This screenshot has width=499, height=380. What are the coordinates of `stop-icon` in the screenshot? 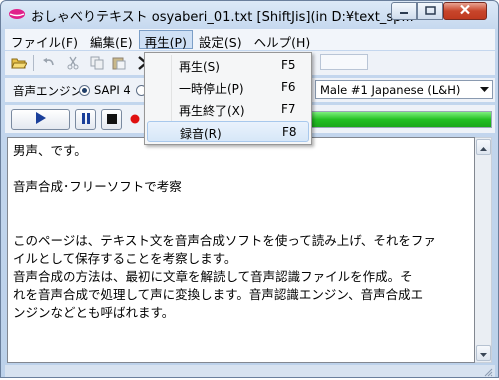 It's located at (111, 120).